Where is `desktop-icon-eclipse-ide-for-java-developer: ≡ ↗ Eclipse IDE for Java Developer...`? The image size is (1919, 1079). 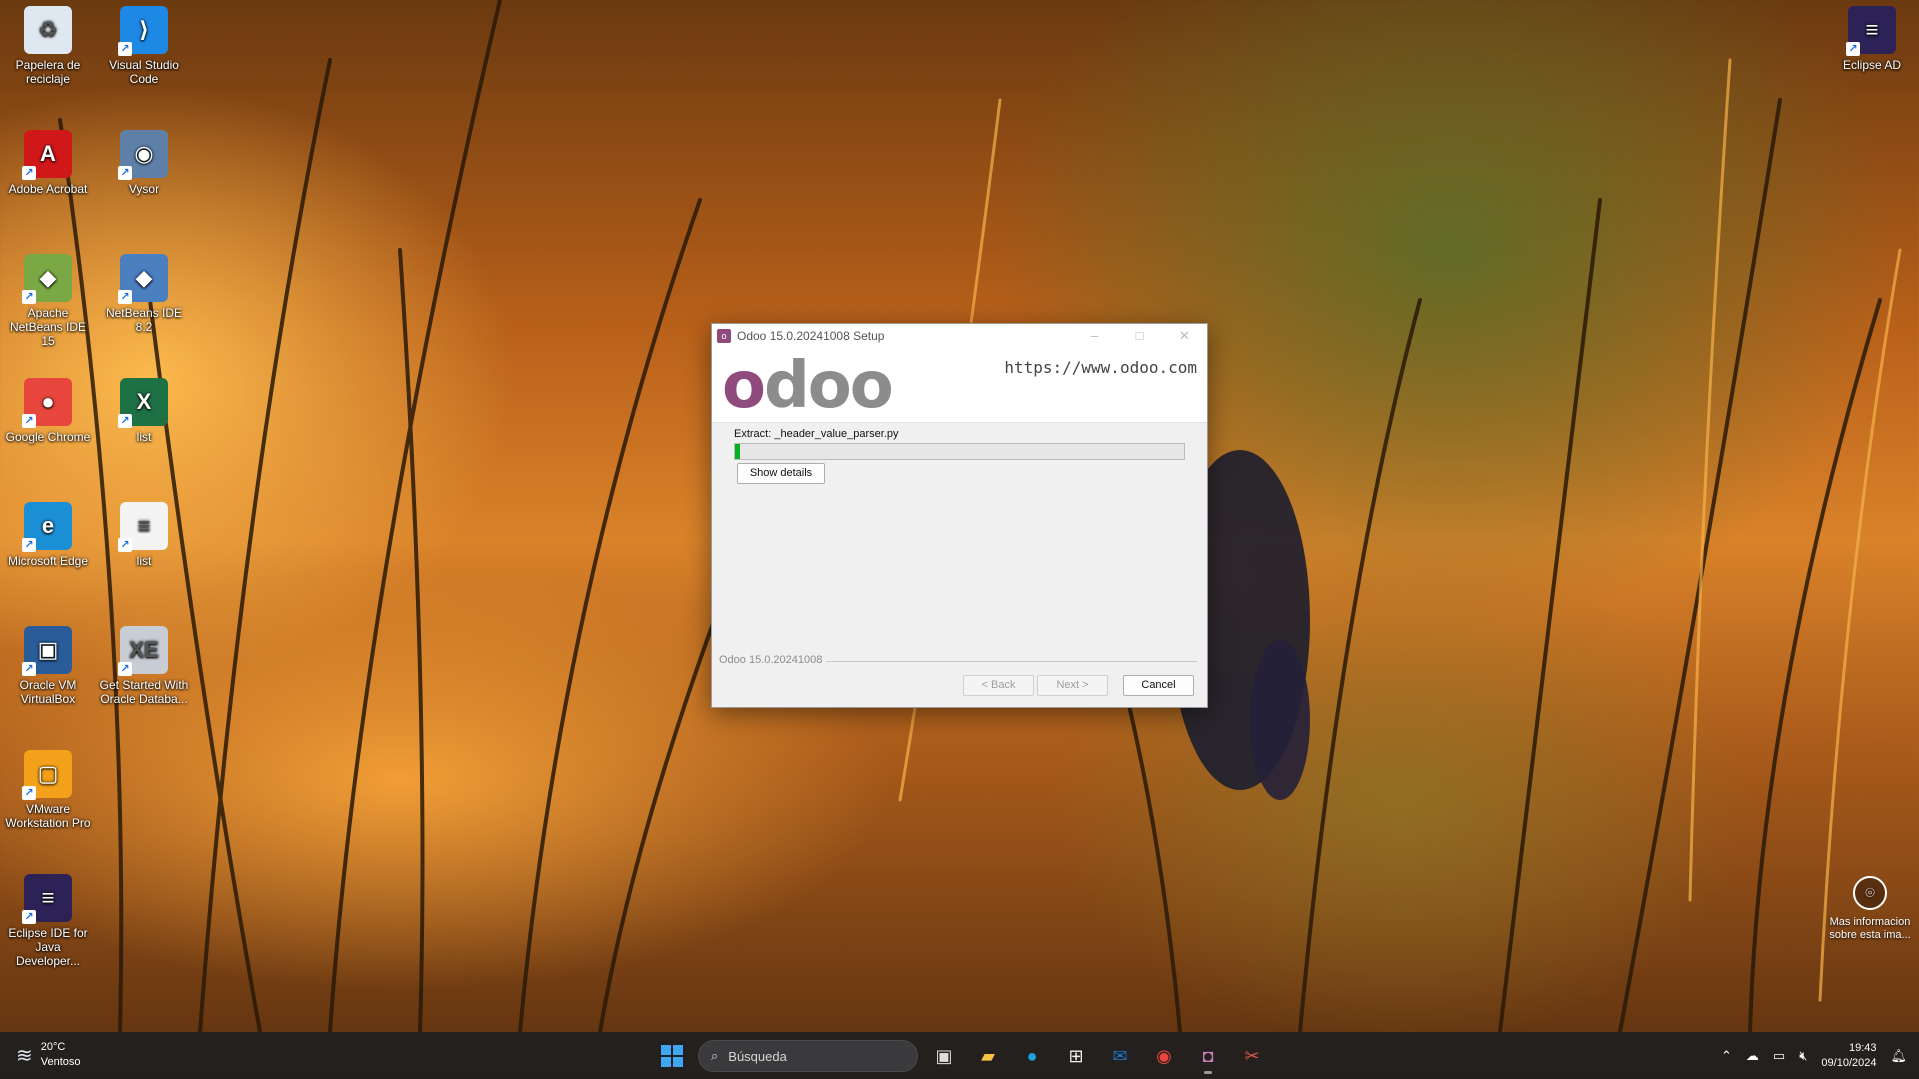
desktop-icon-eclipse-ide-for-java-developer: ≡ ↗ Eclipse IDE for Java Developer... is located at coordinates (48, 921).